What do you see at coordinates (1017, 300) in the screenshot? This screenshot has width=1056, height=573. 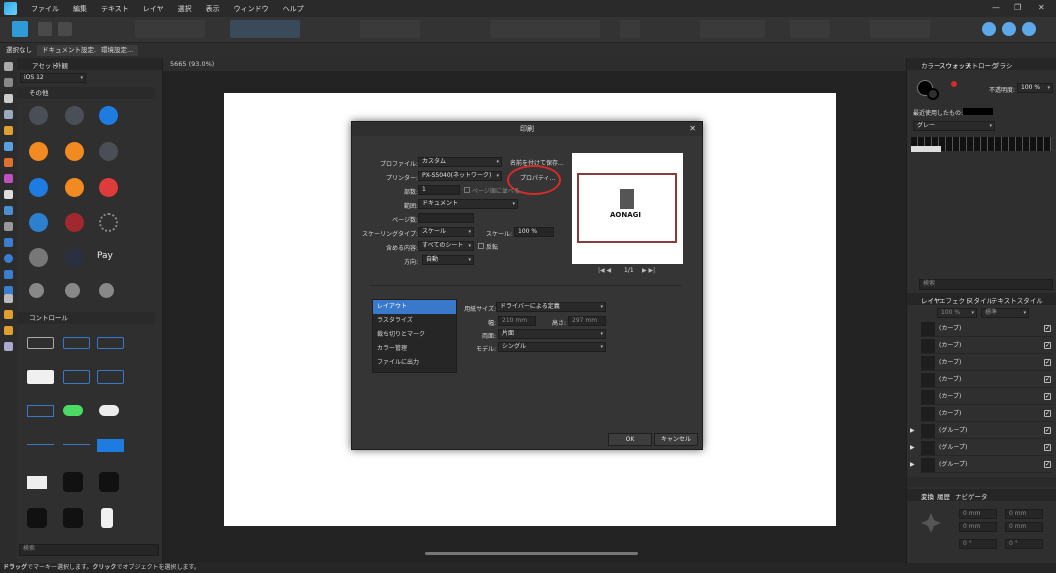 I see `tab-text-styles: テキストスタイル` at bounding box center [1017, 300].